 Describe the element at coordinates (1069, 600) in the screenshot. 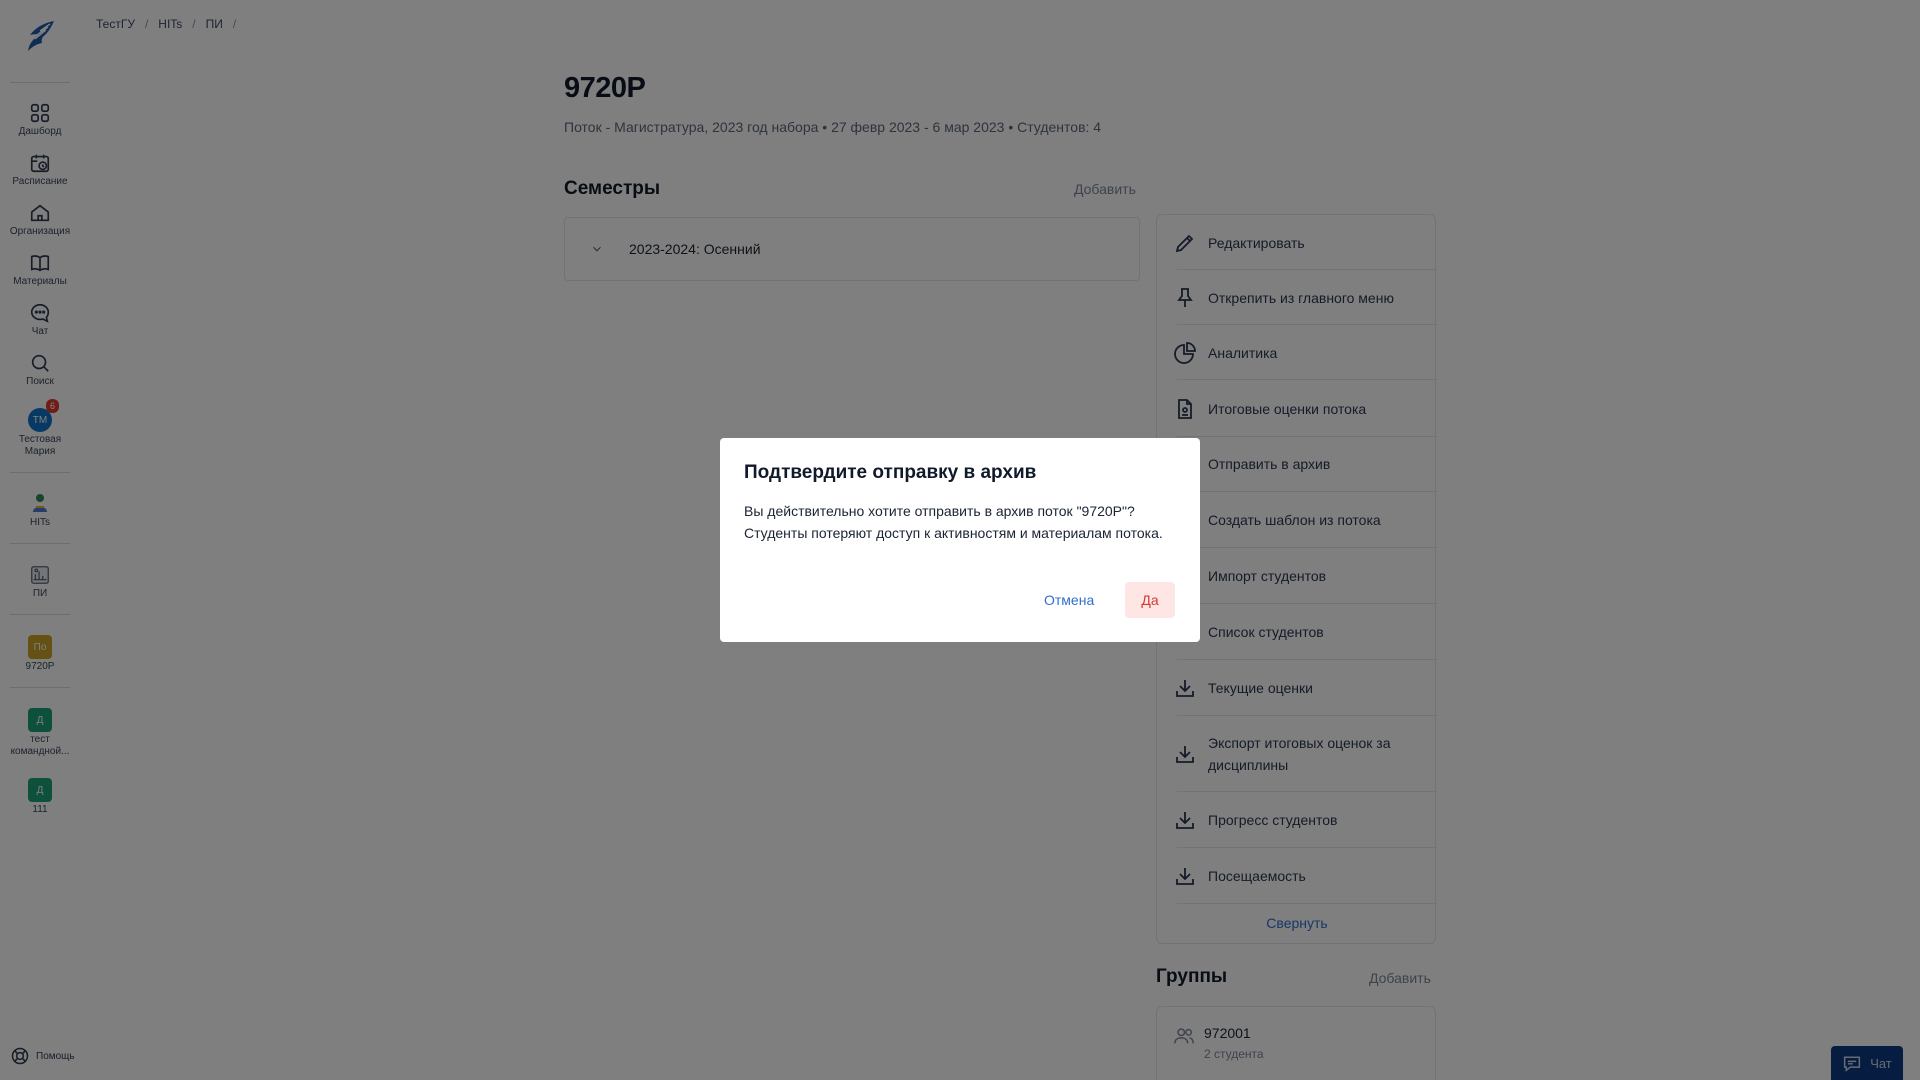

I see `cancel-button: Отмена` at that location.